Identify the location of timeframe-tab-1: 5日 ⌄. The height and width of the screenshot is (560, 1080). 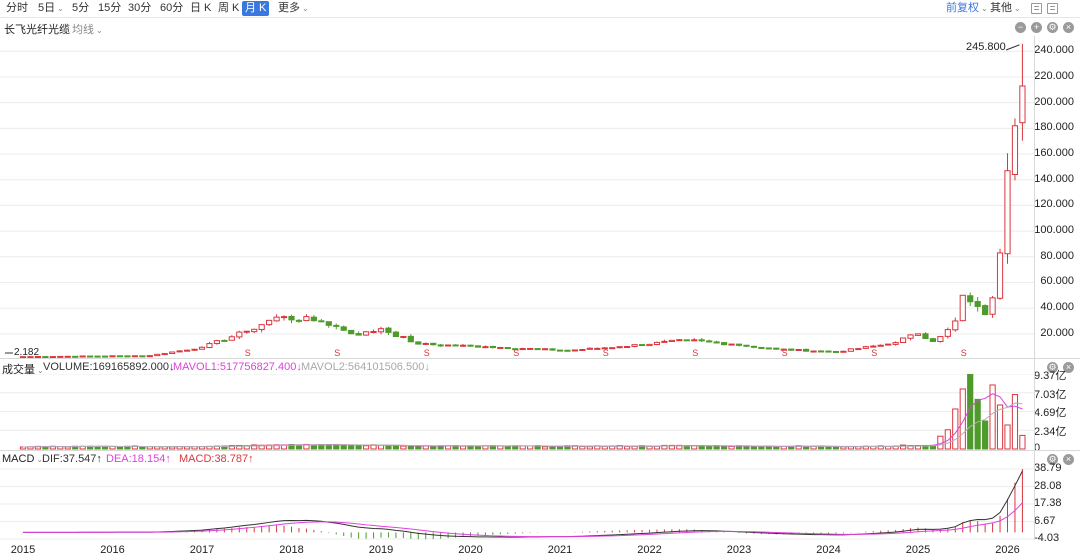
(51, 8).